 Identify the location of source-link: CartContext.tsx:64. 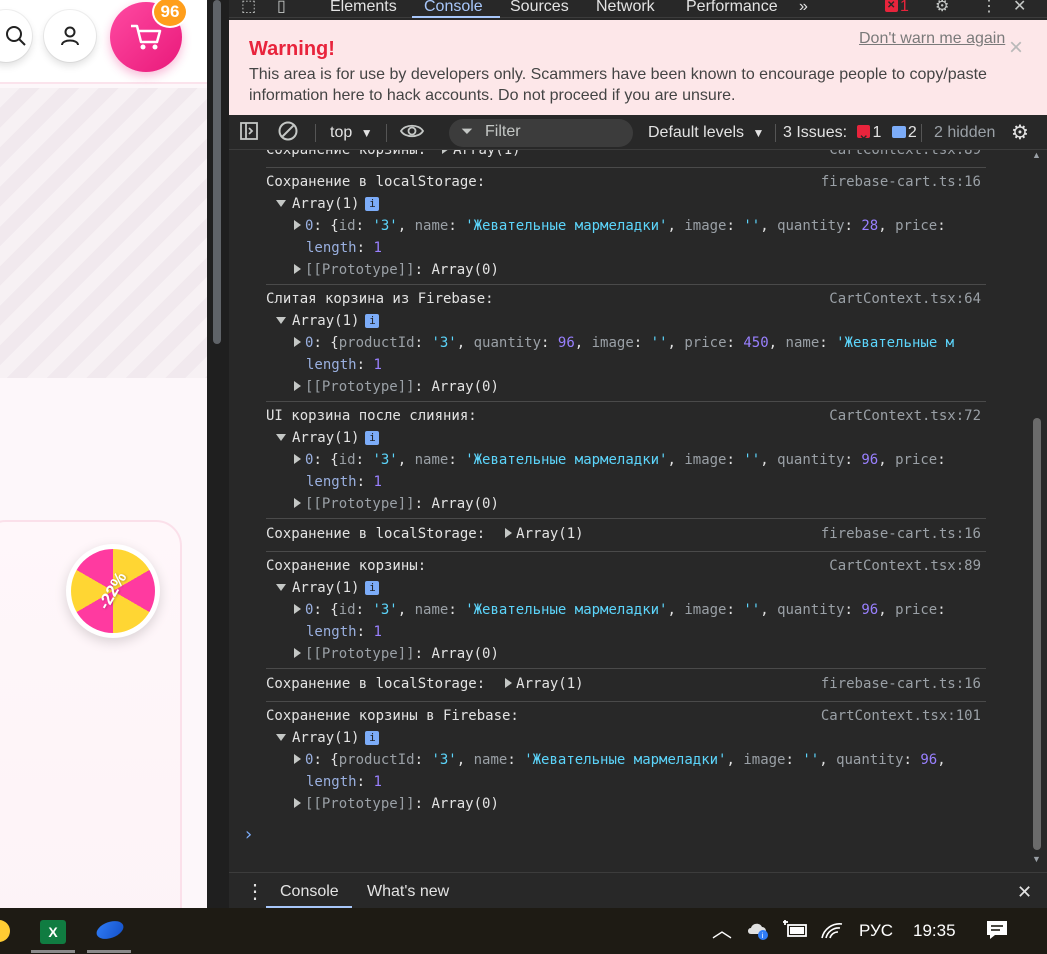
(905, 299).